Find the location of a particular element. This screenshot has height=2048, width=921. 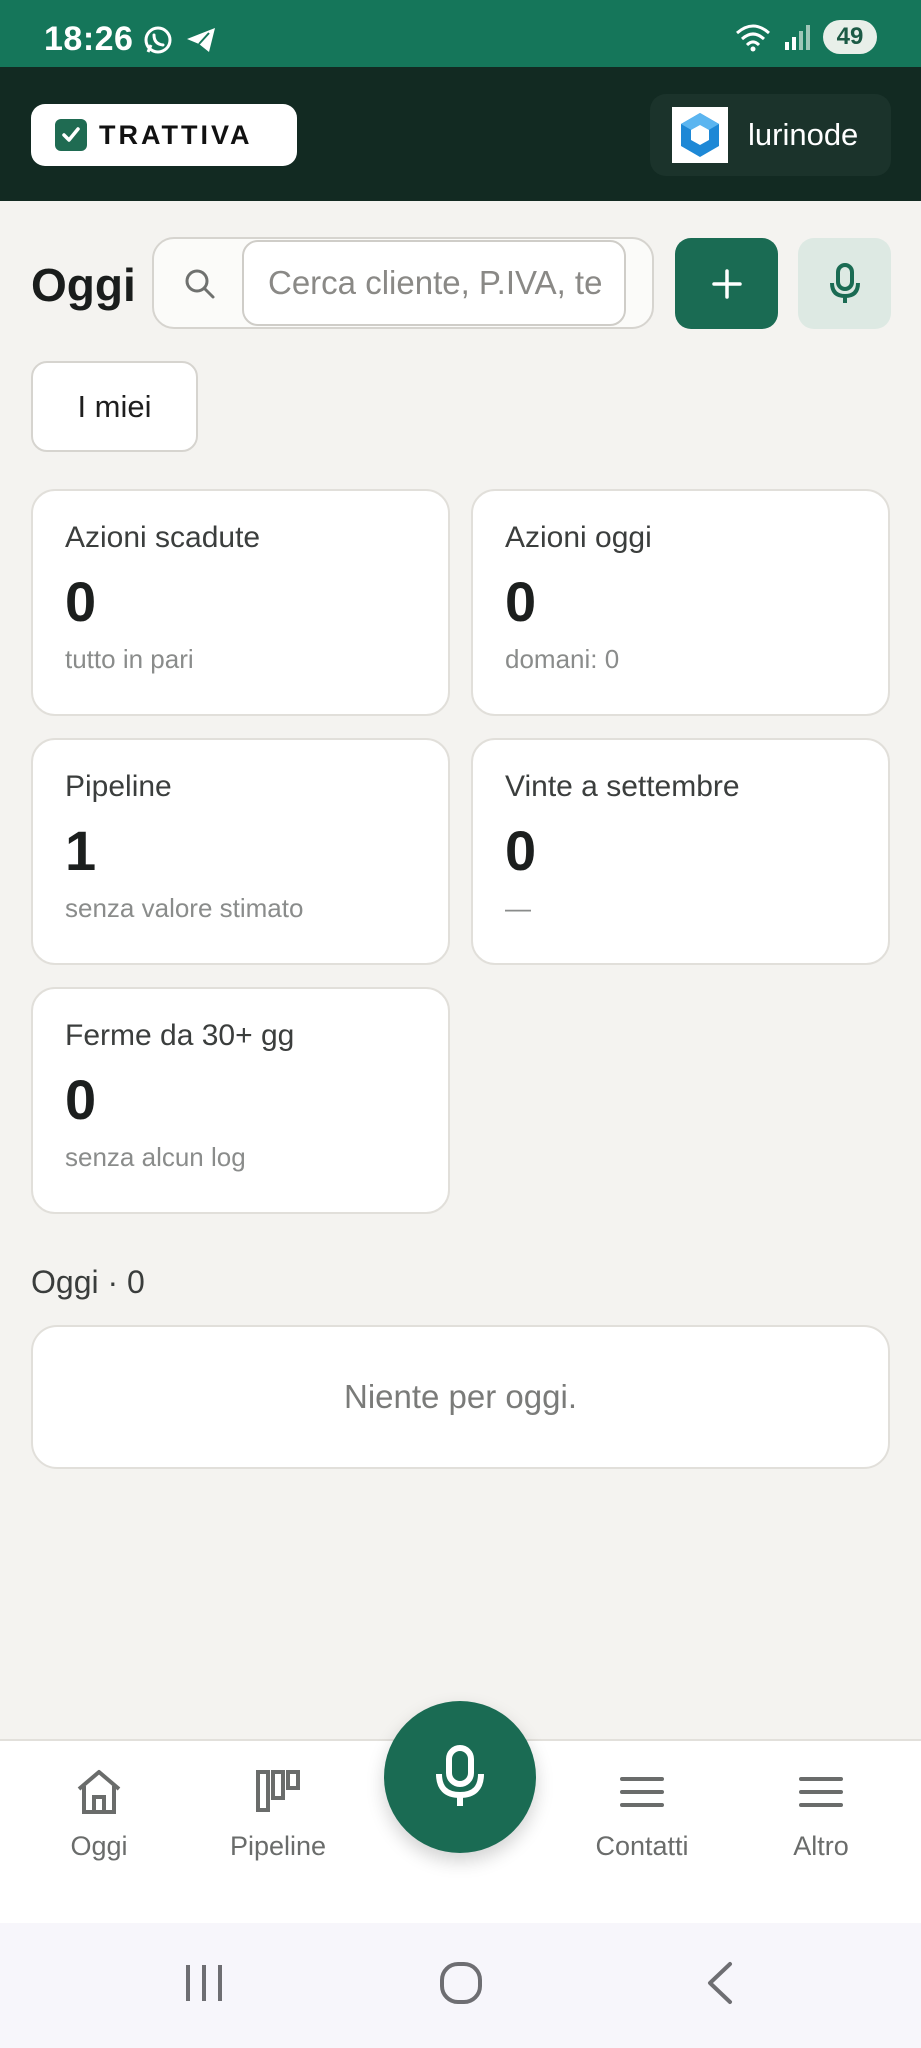

check-icon is located at coordinates (71, 135).